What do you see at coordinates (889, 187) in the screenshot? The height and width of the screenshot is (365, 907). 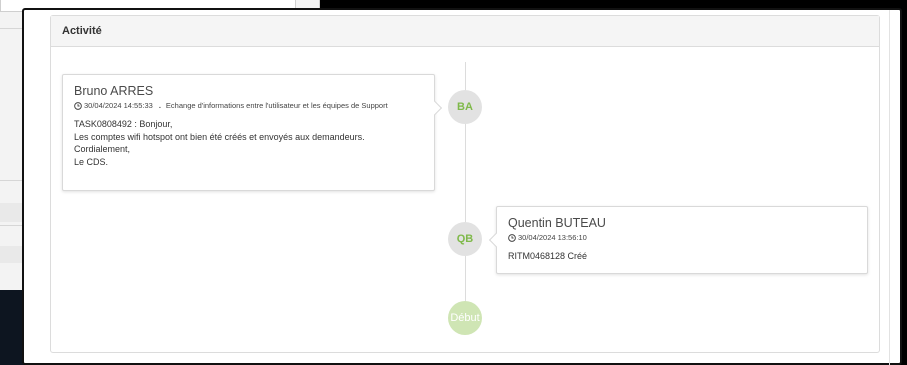 I see `modal-scroll-edge` at bounding box center [889, 187].